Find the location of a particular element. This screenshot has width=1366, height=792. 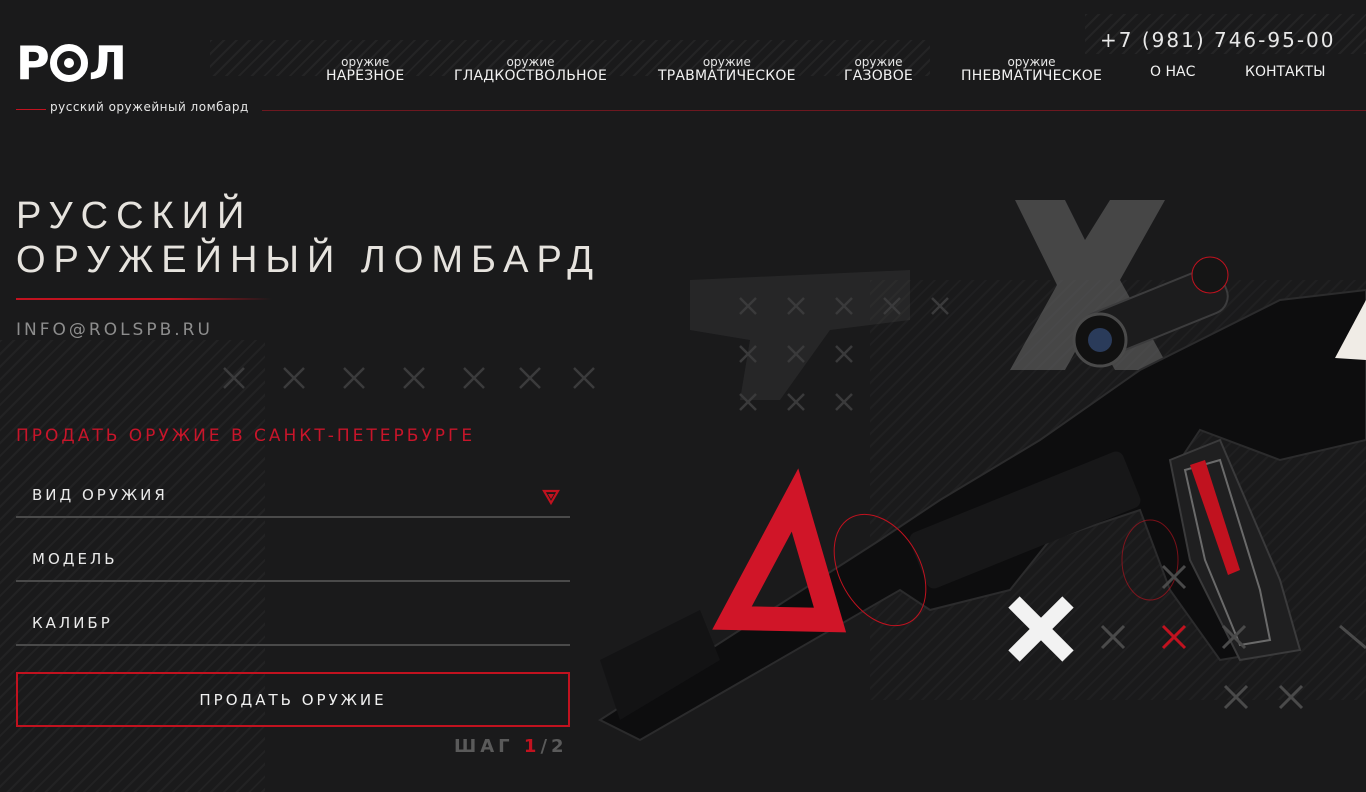

step-current: 1 is located at coordinates (532, 746).